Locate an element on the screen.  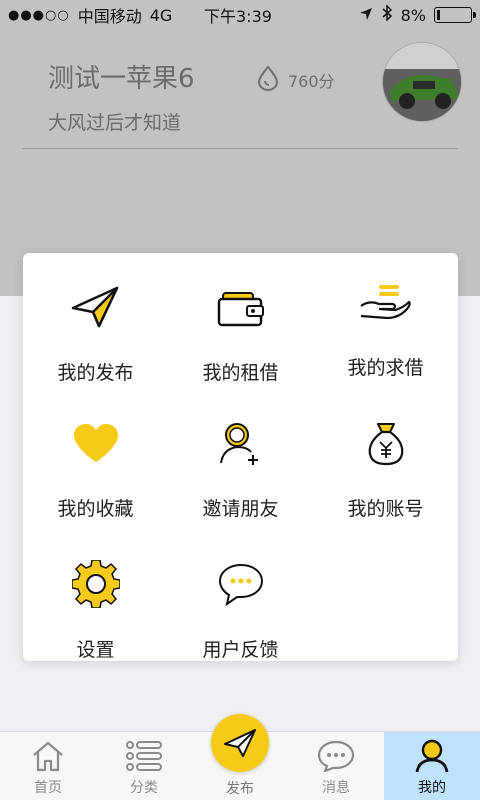
menu-item-my-account: 我的账号 is located at coordinates (385, 462).